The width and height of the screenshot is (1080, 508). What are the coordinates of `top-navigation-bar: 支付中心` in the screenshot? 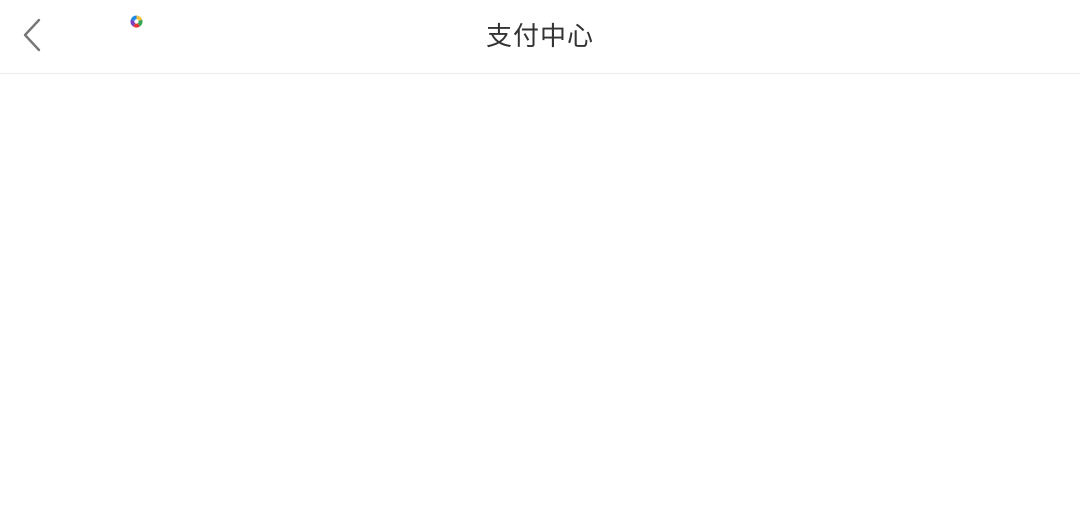 It's located at (540, 37).